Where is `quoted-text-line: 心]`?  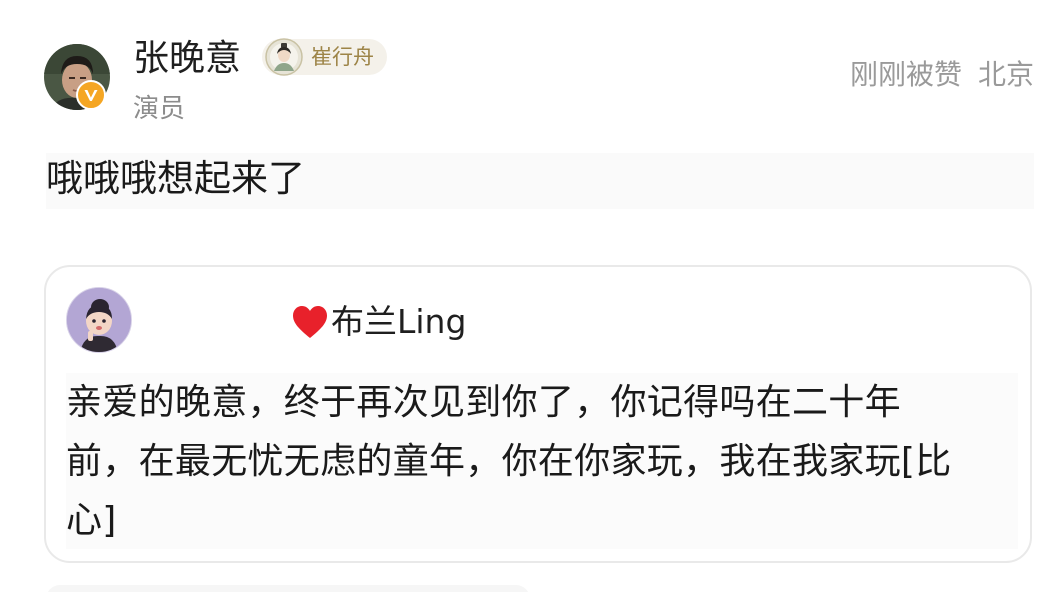
quoted-text-line: 心] is located at coordinates (91, 520).